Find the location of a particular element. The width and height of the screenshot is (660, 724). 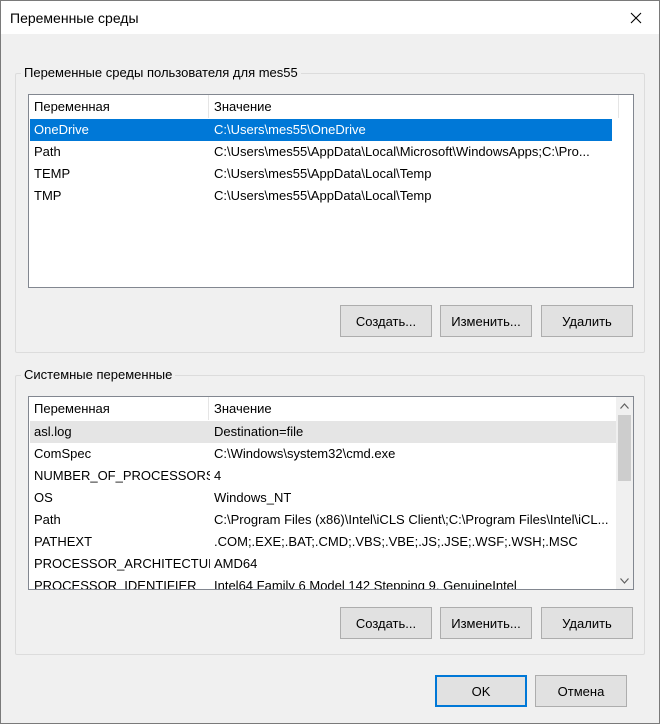

list-item-tmp: TMP C:\Users\mes55\AppData\Local\Temp is located at coordinates (321, 196).